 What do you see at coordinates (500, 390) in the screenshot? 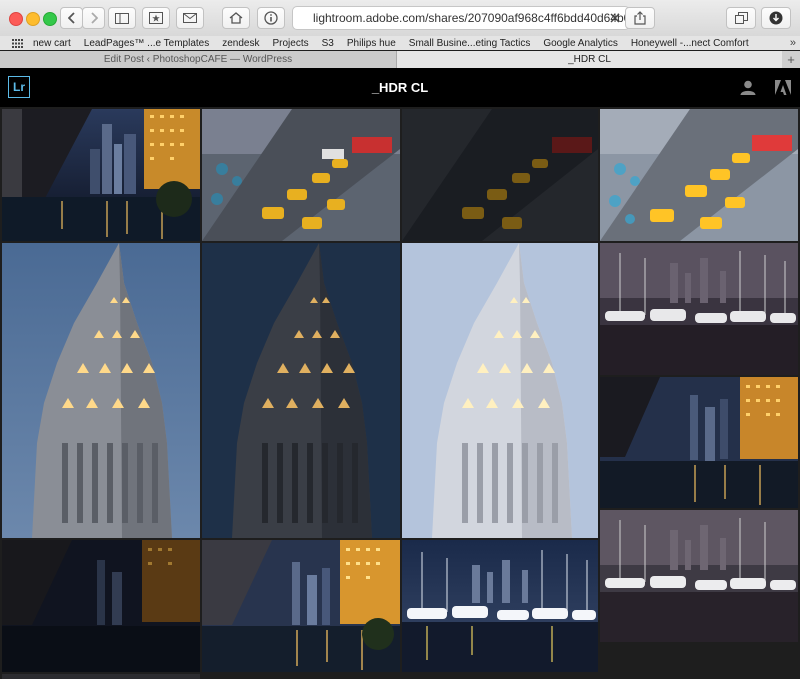
I see `photo-chrysler-building-bright` at bounding box center [500, 390].